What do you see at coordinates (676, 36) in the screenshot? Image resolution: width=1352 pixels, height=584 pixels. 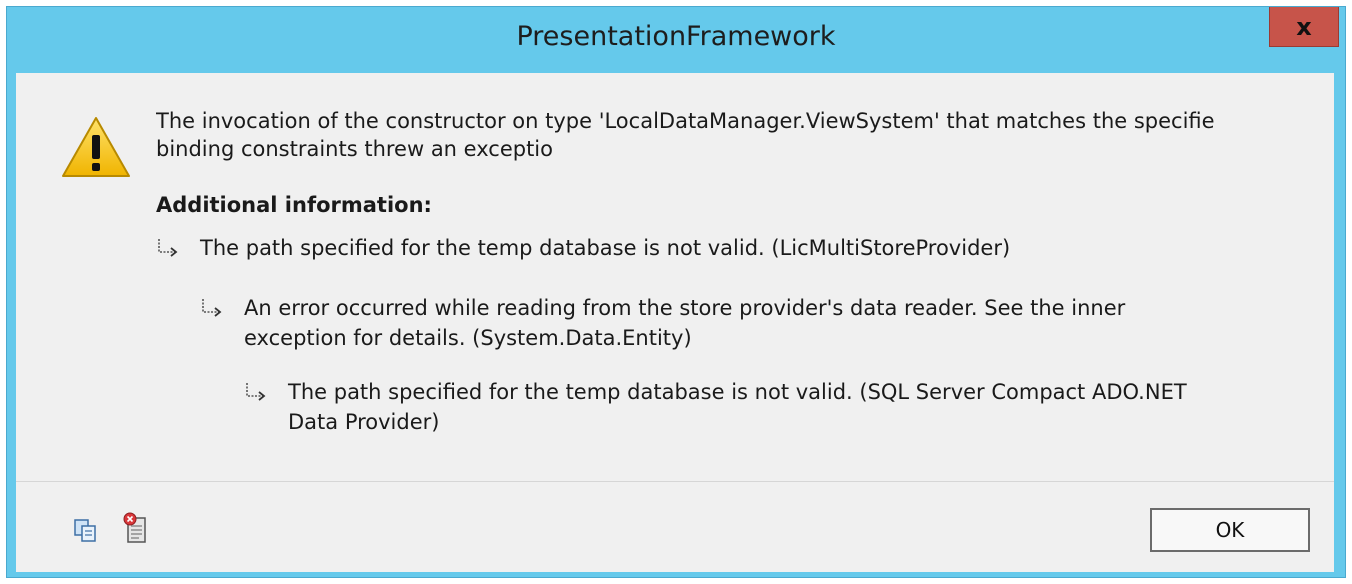 I see `dialog-title: PresentationFramework` at bounding box center [676, 36].